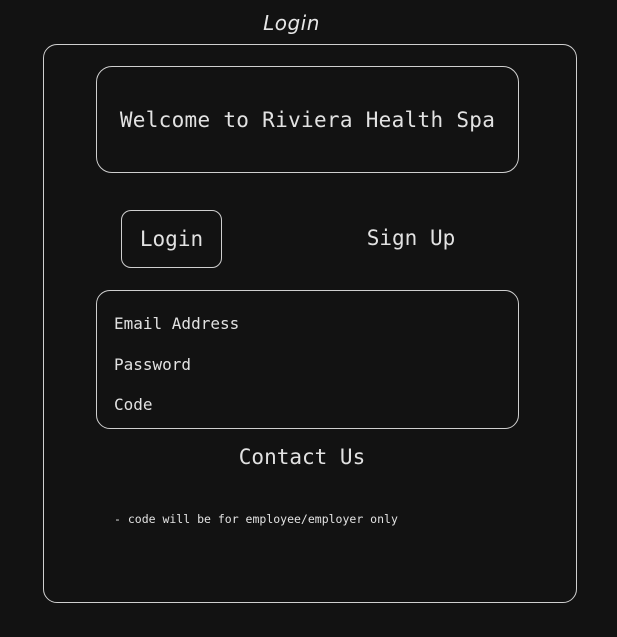 Image resolution: width=617 pixels, height=637 pixels. I want to click on welcome-heading: Welcome to Riviera Health Spa, so click(307, 119).